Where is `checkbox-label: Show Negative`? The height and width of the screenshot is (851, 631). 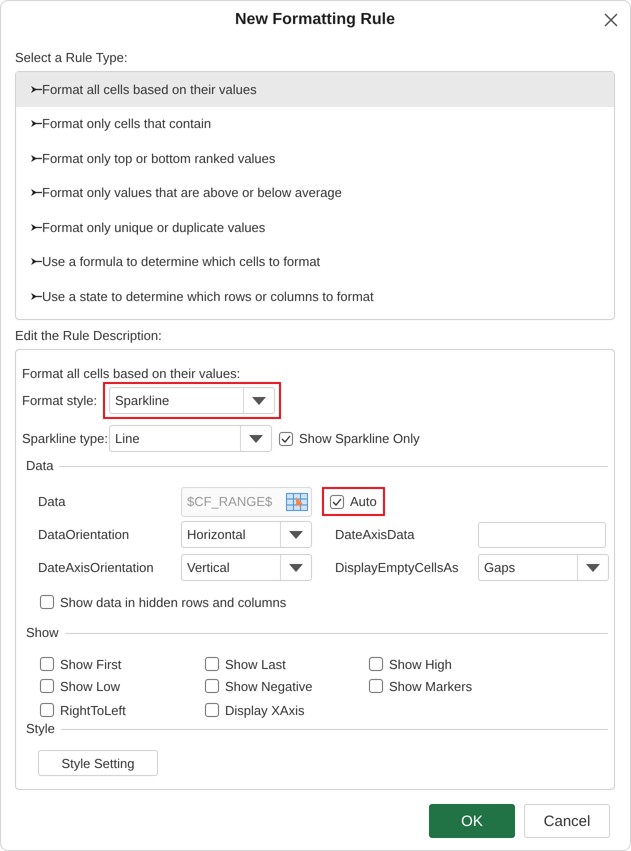 checkbox-label: Show Negative is located at coordinates (268, 686).